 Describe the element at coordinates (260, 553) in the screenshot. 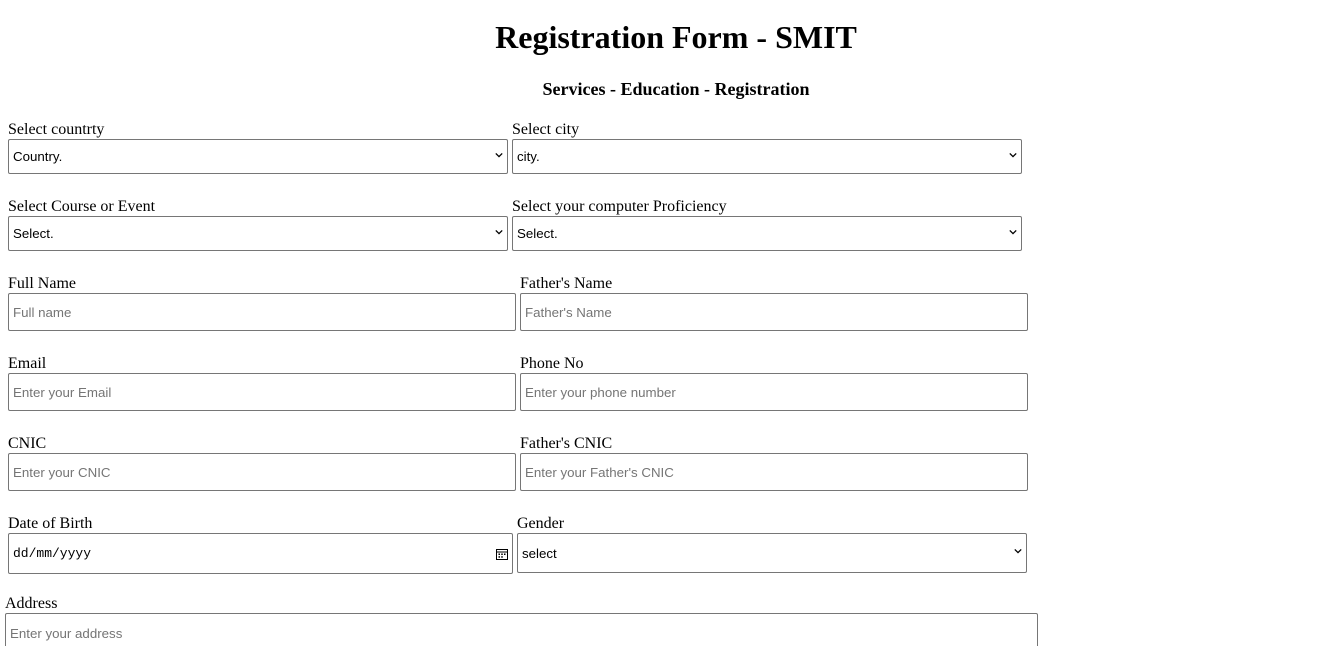

I see `dob-input: dd/mm/yyyy` at that location.